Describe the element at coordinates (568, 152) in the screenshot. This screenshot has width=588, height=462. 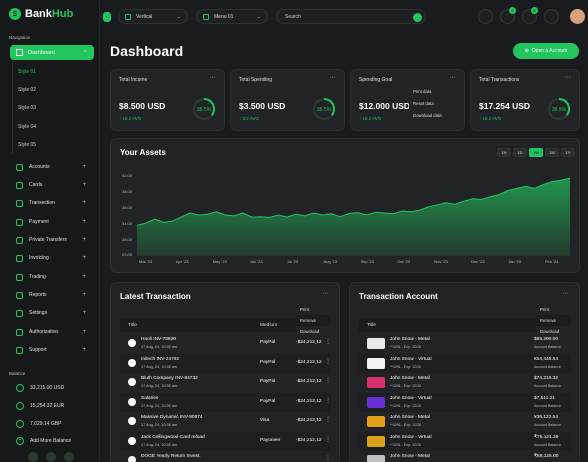
I see `range-1y: 1Y` at that location.